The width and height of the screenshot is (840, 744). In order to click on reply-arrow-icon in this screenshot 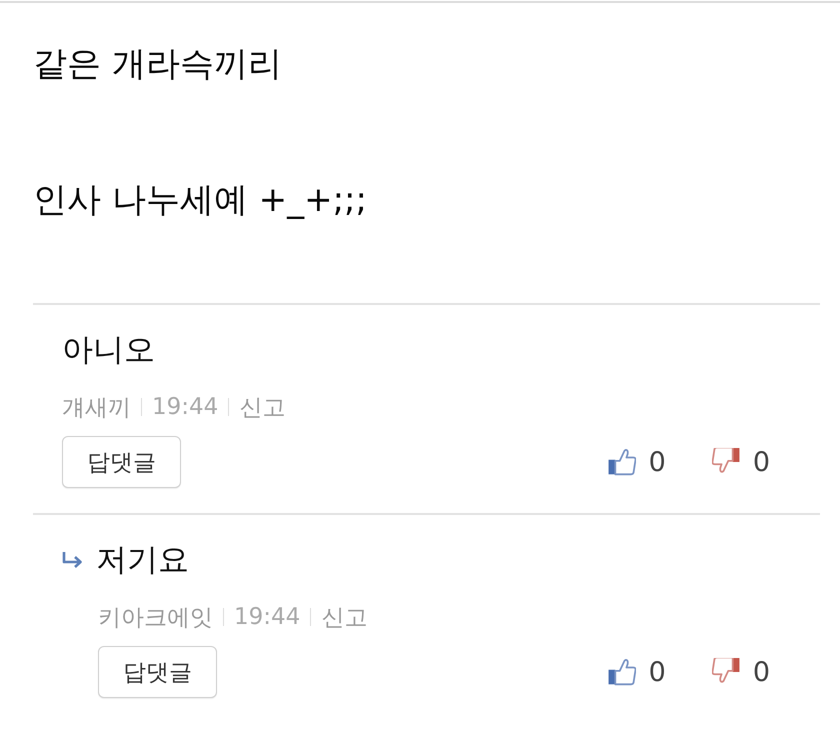, I will do `click(73, 560)`.